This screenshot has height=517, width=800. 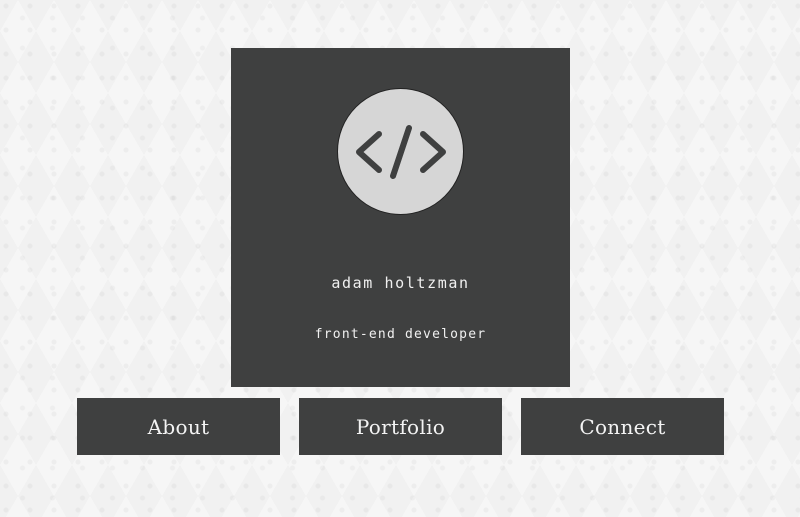 I want to click on code-icon, so click(x=400, y=151).